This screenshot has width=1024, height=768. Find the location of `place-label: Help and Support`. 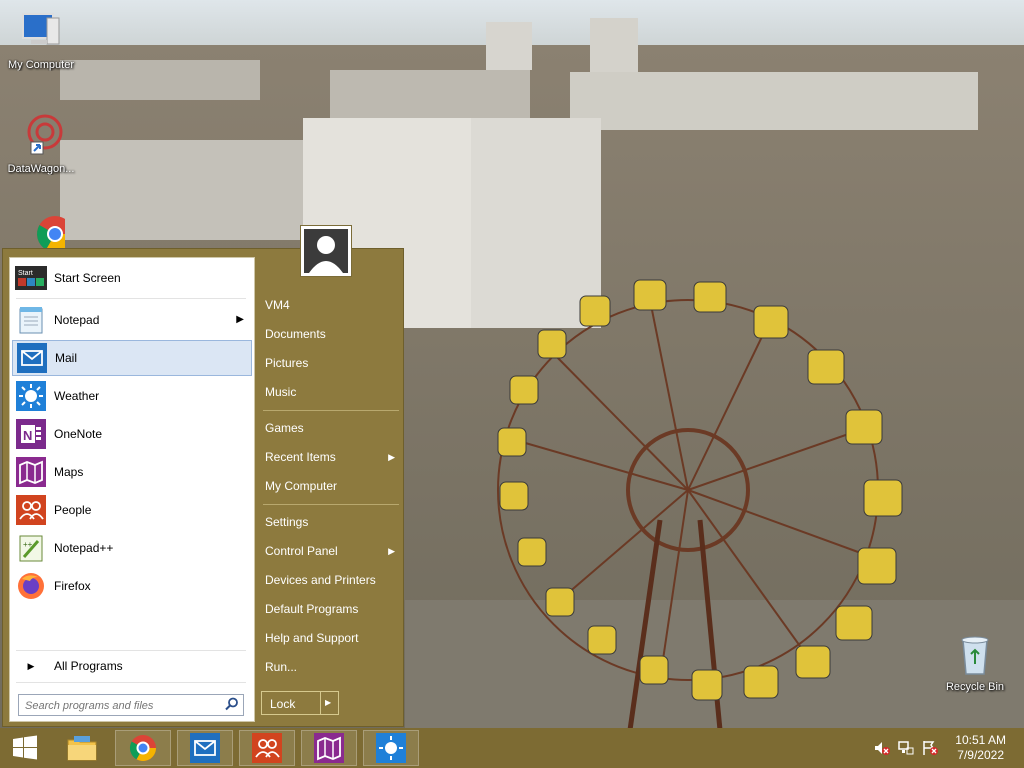

place-label: Help and Support is located at coordinates (312, 638).